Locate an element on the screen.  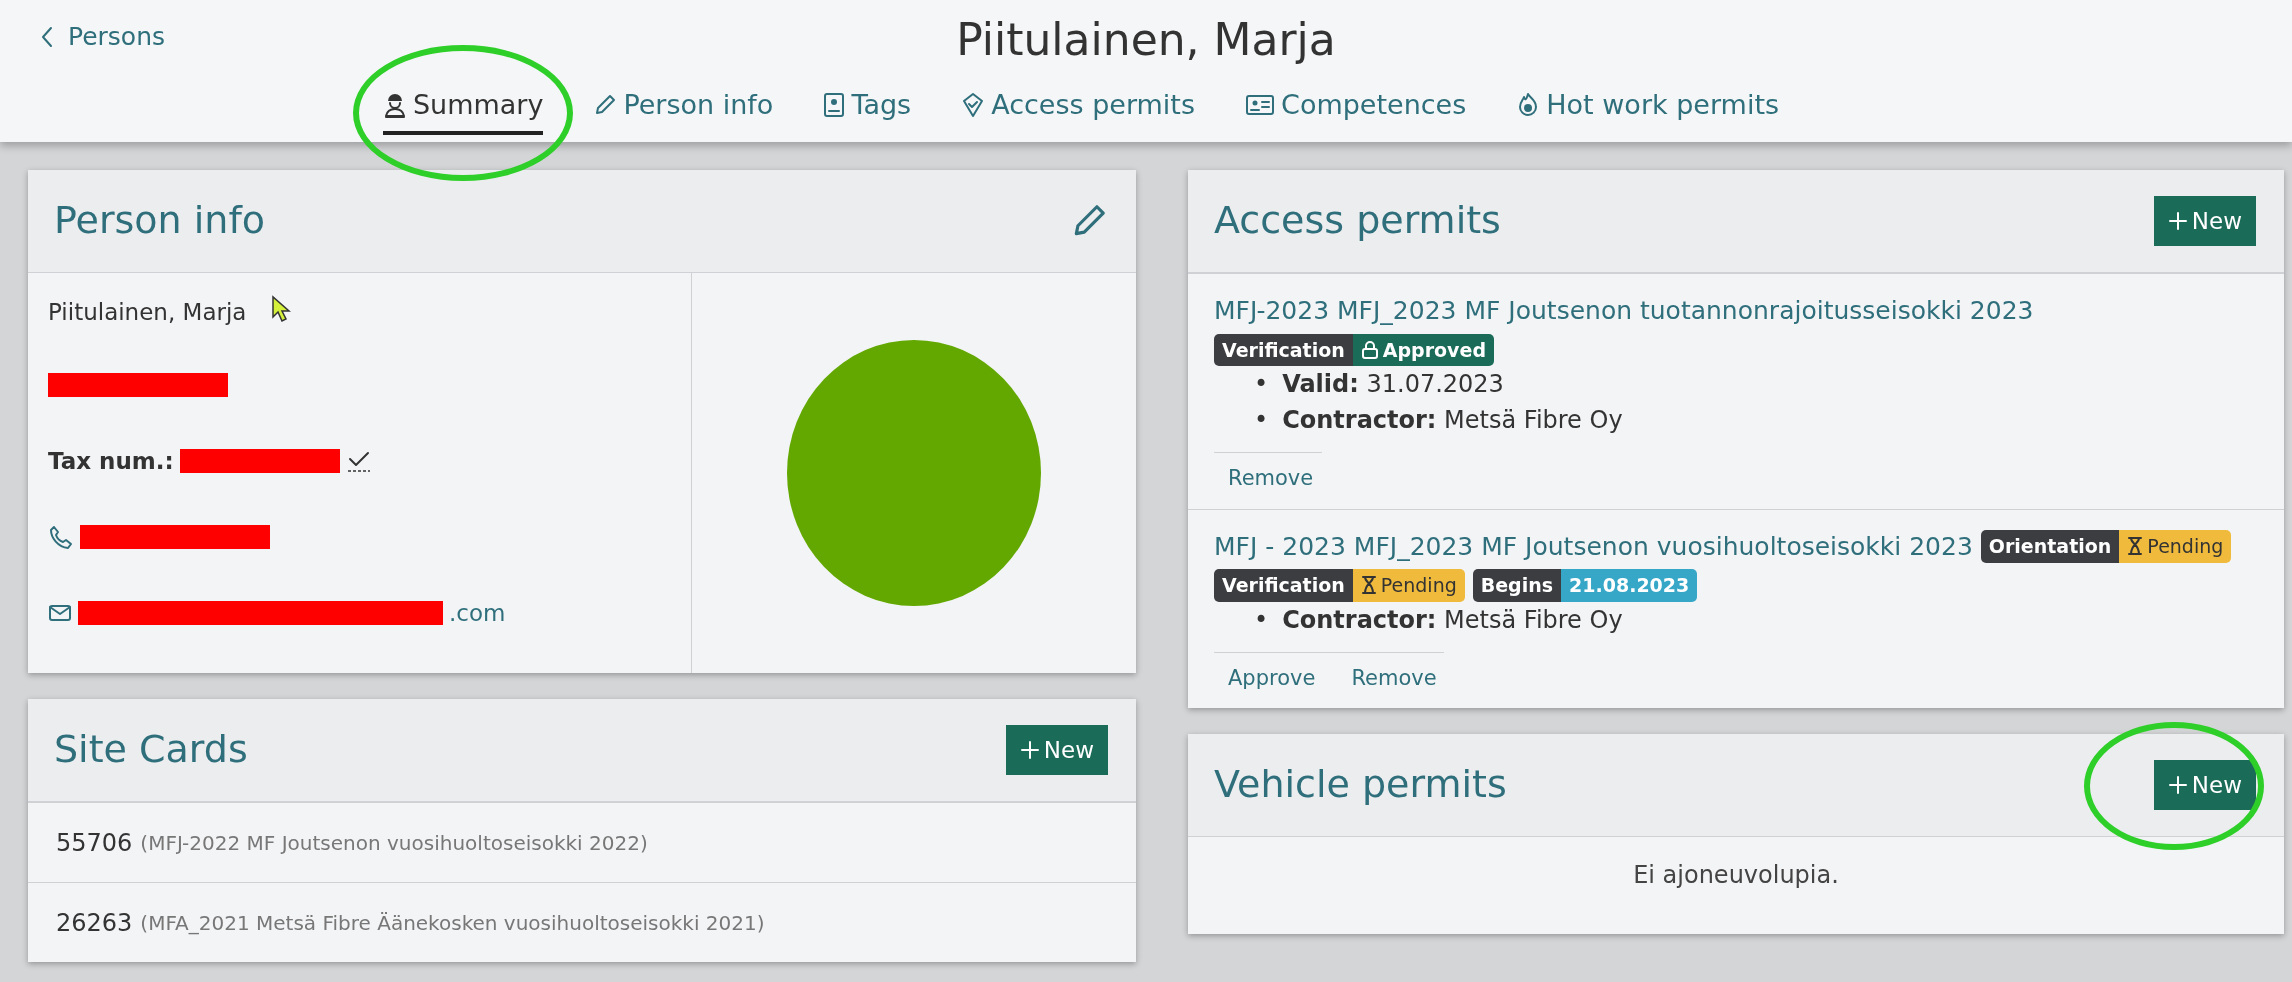
tab: Tags is located at coordinates (867, 110).